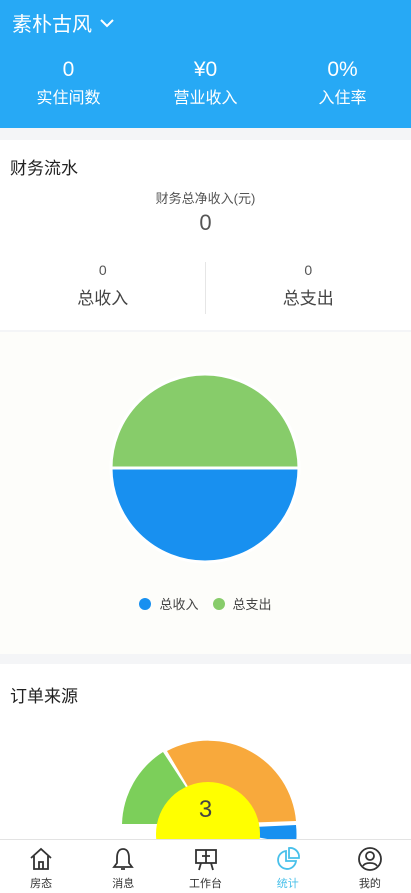 The height and width of the screenshot is (893, 411). I want to click on finance-pie-chart, so click(205, 468).